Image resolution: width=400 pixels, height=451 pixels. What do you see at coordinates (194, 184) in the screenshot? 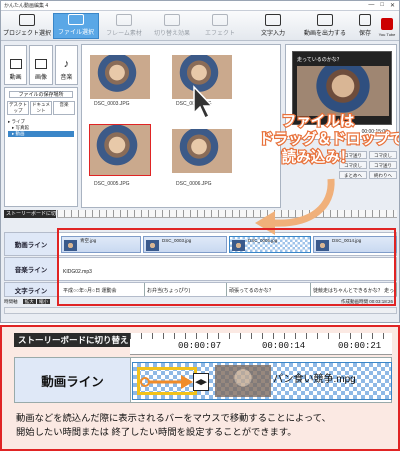
I see `thumbnail-label: DSC_0006.JPG` at bounding box center [194, 184].